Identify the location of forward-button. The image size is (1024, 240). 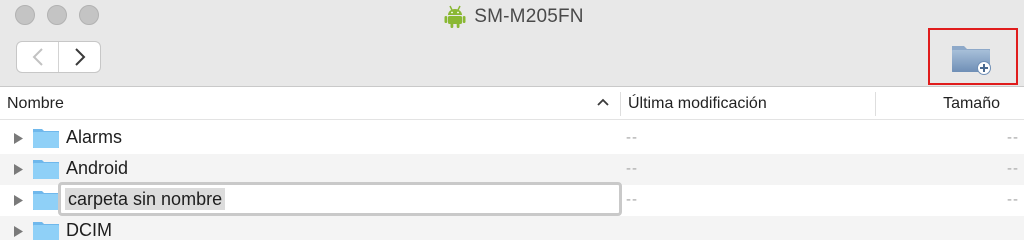
(79, 57).